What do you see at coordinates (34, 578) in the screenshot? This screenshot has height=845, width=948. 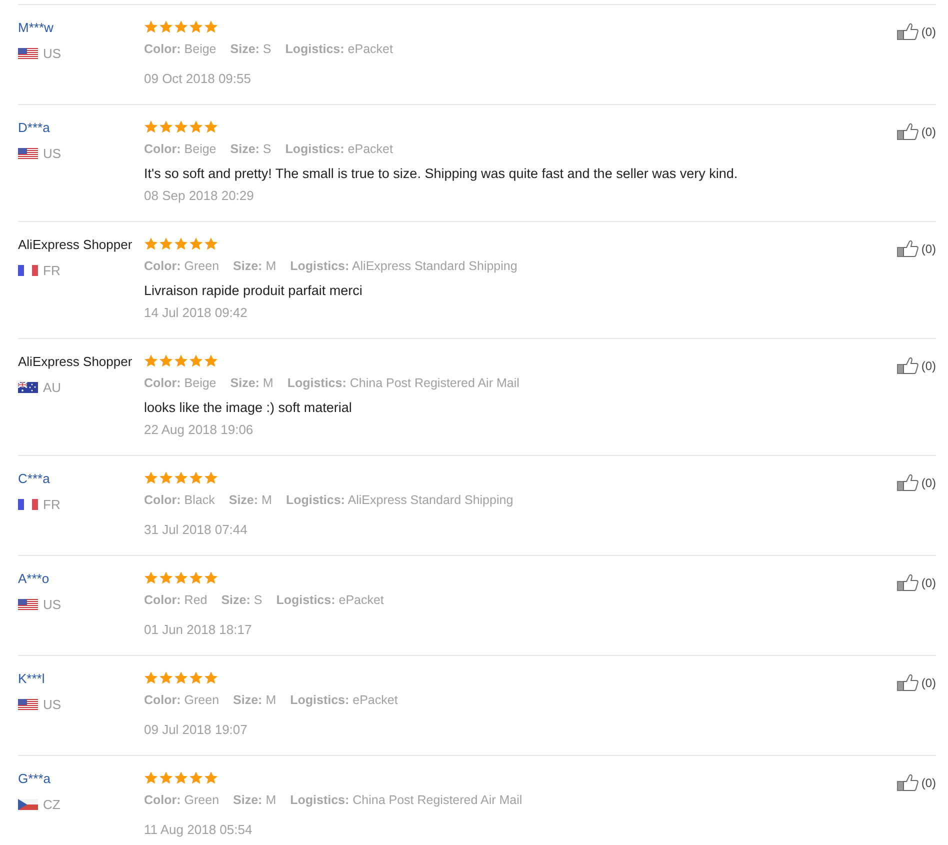 I see `buyer-name-link: A***o` at bounding box center [34, 578].